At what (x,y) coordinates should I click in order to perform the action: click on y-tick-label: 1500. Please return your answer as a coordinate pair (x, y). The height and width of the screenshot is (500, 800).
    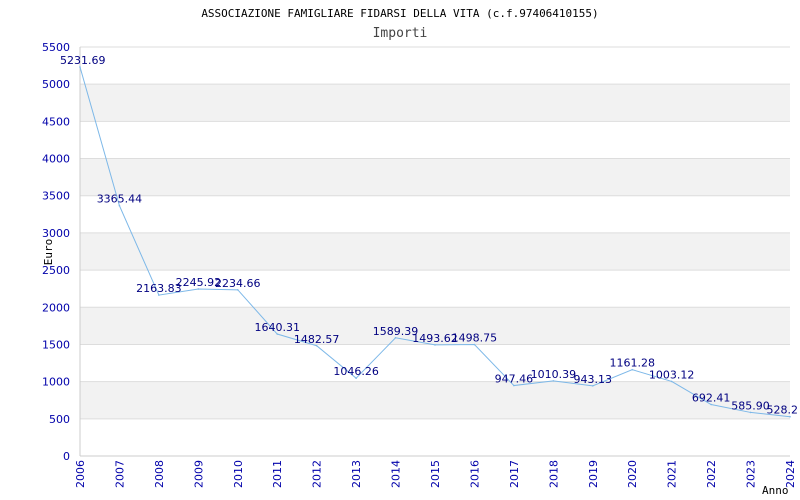
    Looking at the image, I should click on (56, 344).